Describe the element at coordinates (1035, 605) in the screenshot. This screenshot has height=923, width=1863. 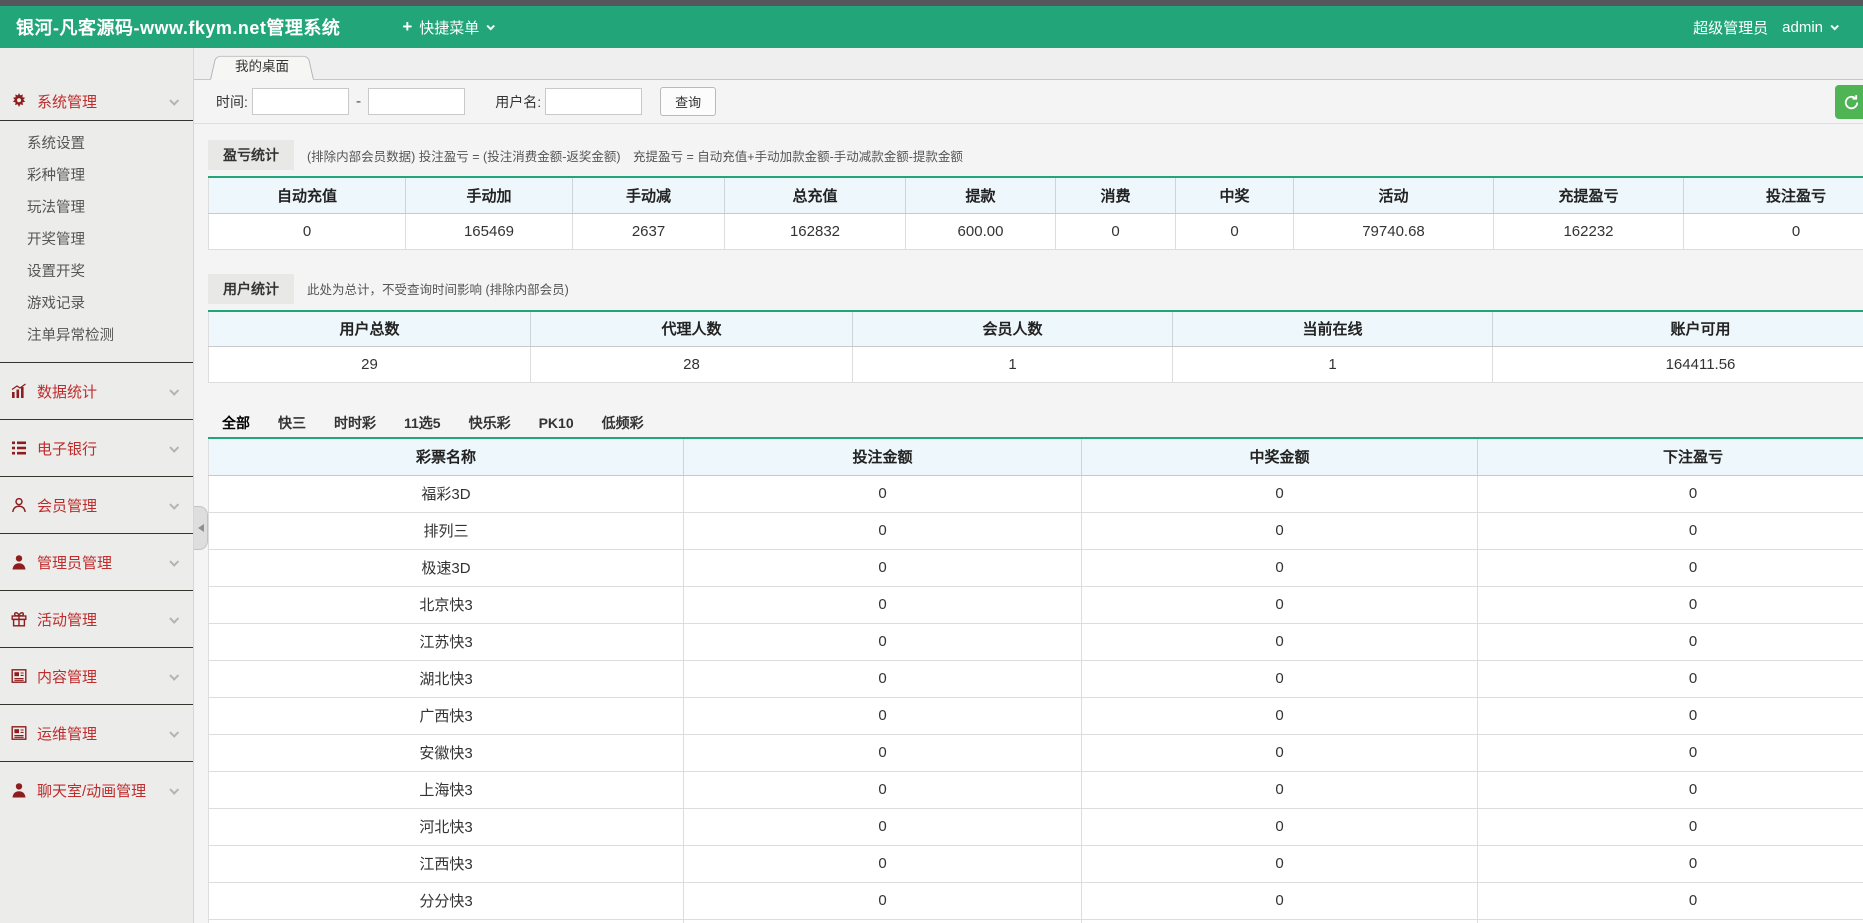
I see `table-row: 北京快3 0 0 0` at that location.